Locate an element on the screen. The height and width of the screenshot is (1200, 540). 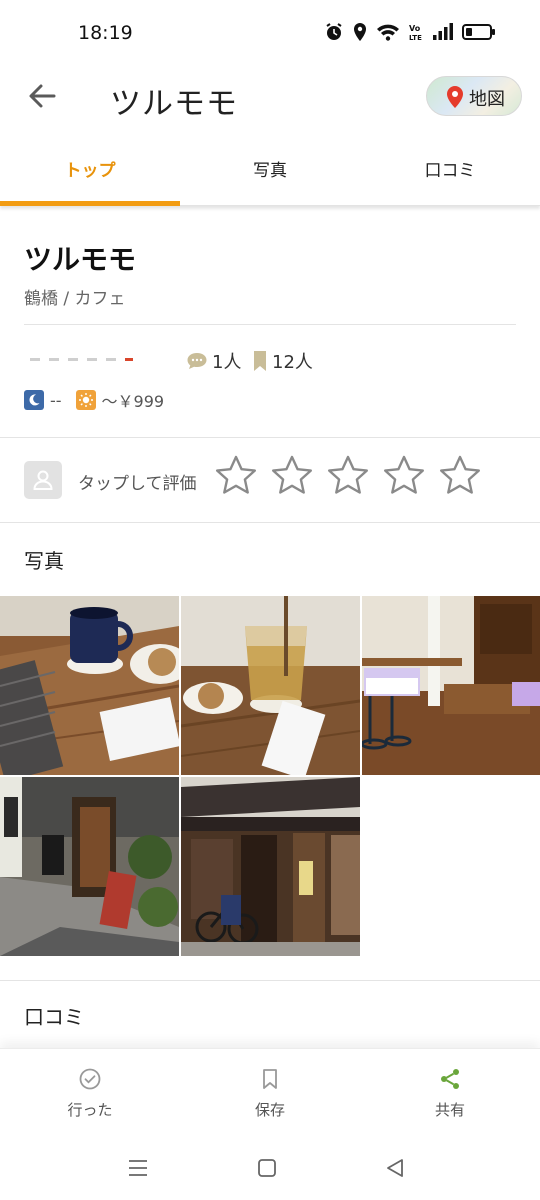
battery-icon is located at coordinates (479, 34).